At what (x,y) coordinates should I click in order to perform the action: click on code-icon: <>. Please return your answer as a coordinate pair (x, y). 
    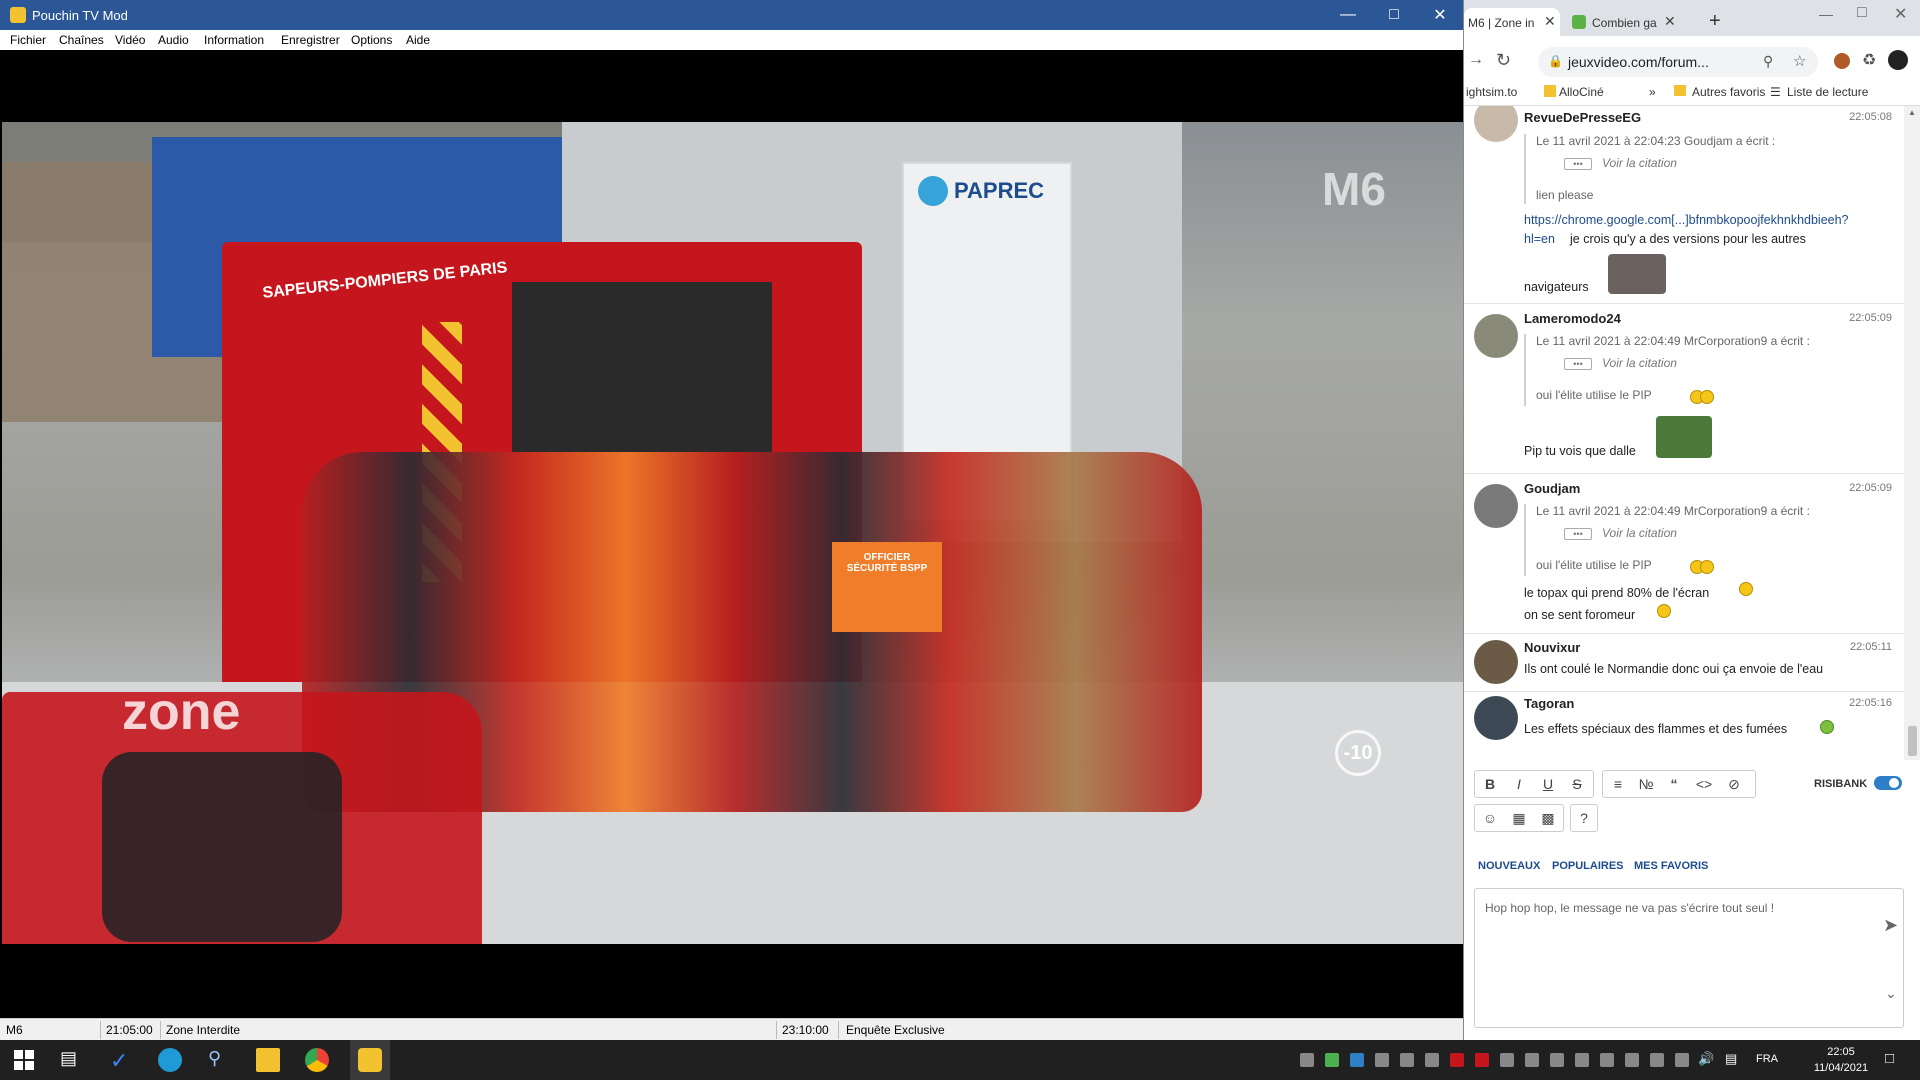
    Looking at the image, I should click on (1704, 784).